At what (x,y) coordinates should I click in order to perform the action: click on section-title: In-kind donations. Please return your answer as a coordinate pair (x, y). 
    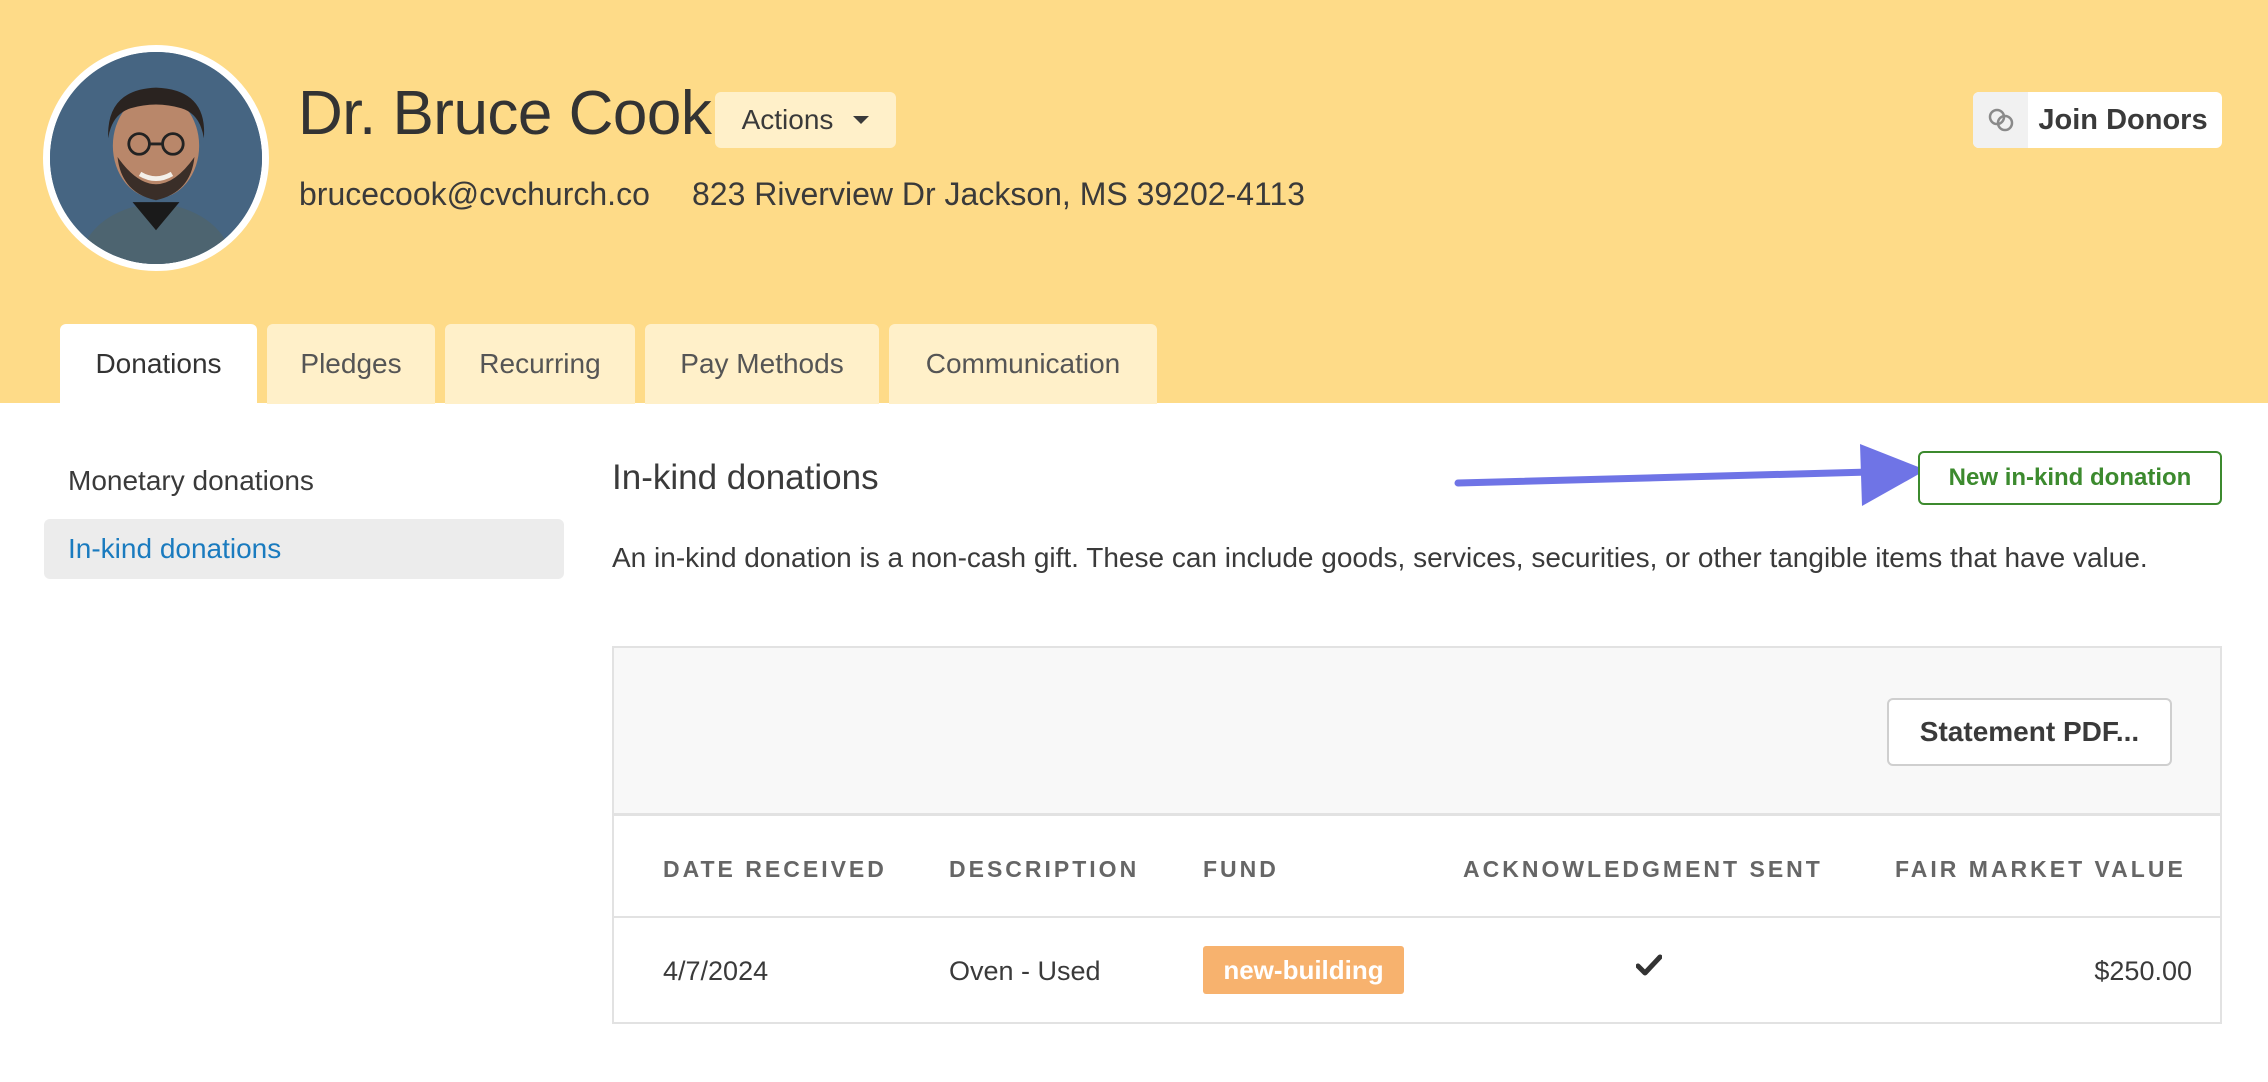
    Looking at the image, I should click on (745, 477).